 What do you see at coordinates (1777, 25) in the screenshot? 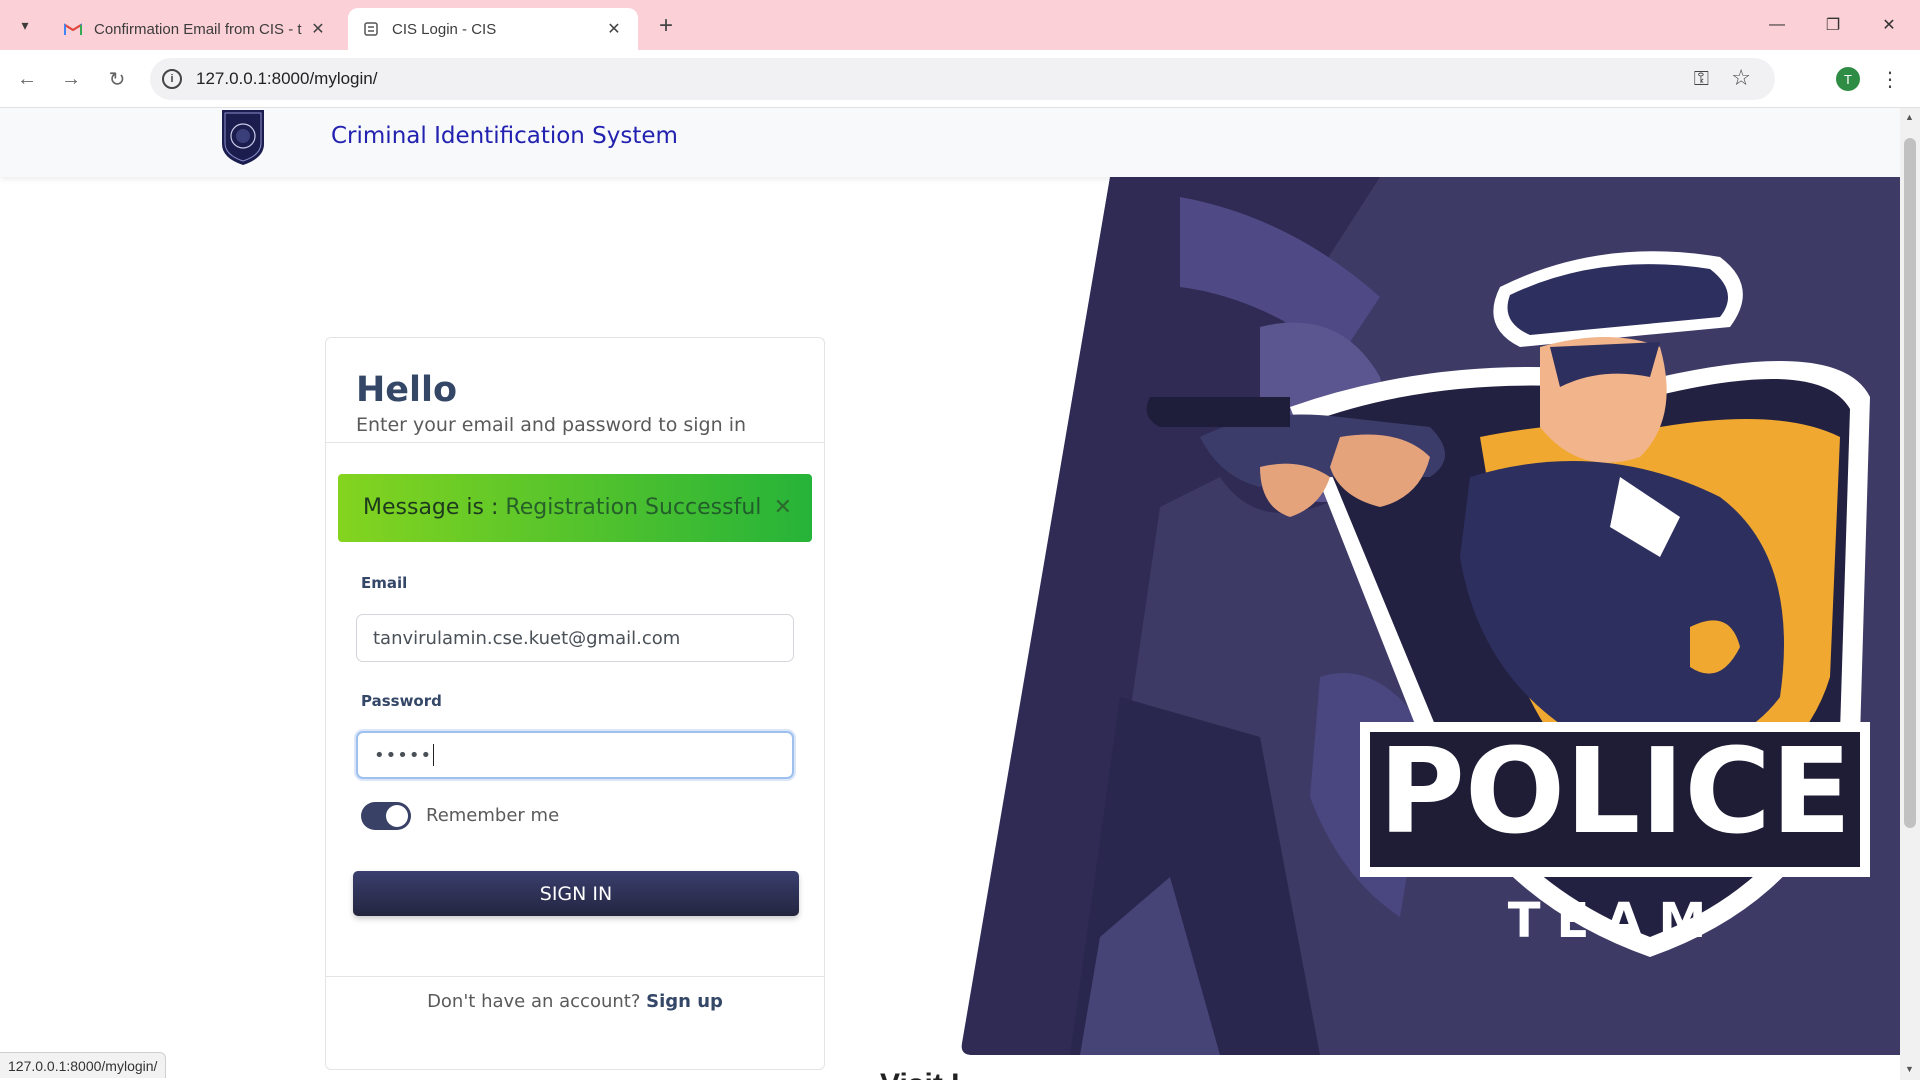
I see `minimize-button: —` at bounding box center [1777, 25].